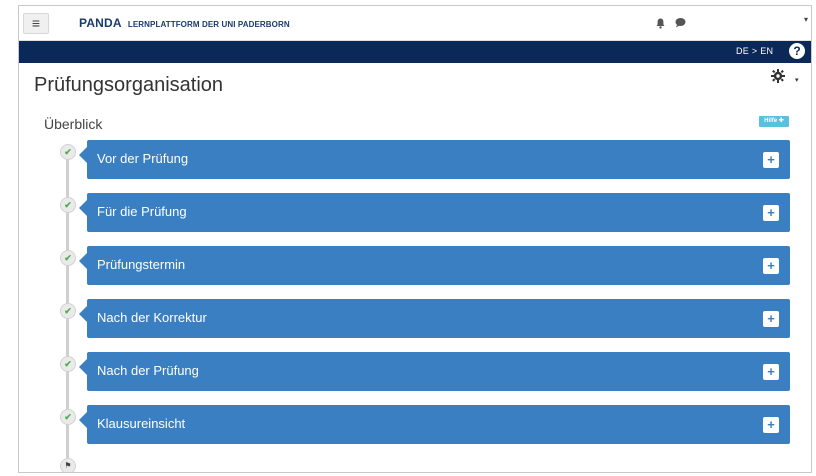  What do you see at coordinates (143, 158) in the screenshot?
I see `step-label: Vor der Prüfung` at bounding box center [143, 158].